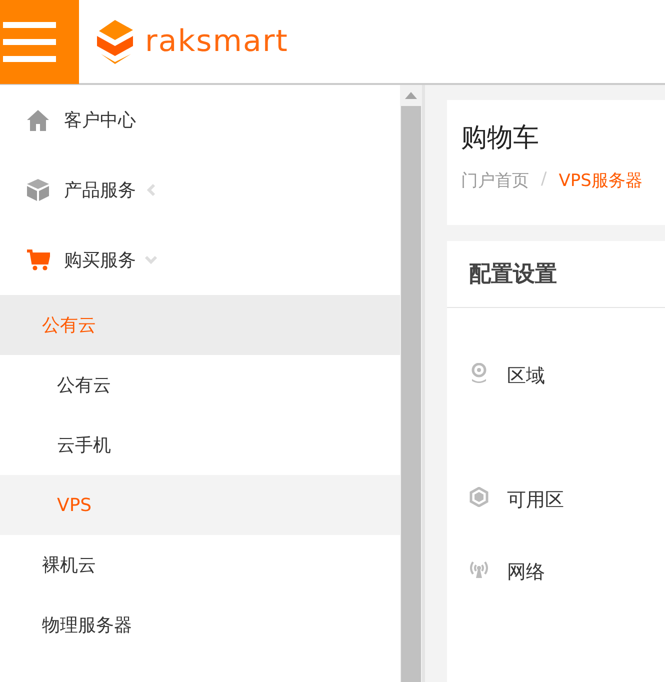  Describe the element at coordinates (411, 394) in the screenshot. I see `scrollbar-thumb` at that location.